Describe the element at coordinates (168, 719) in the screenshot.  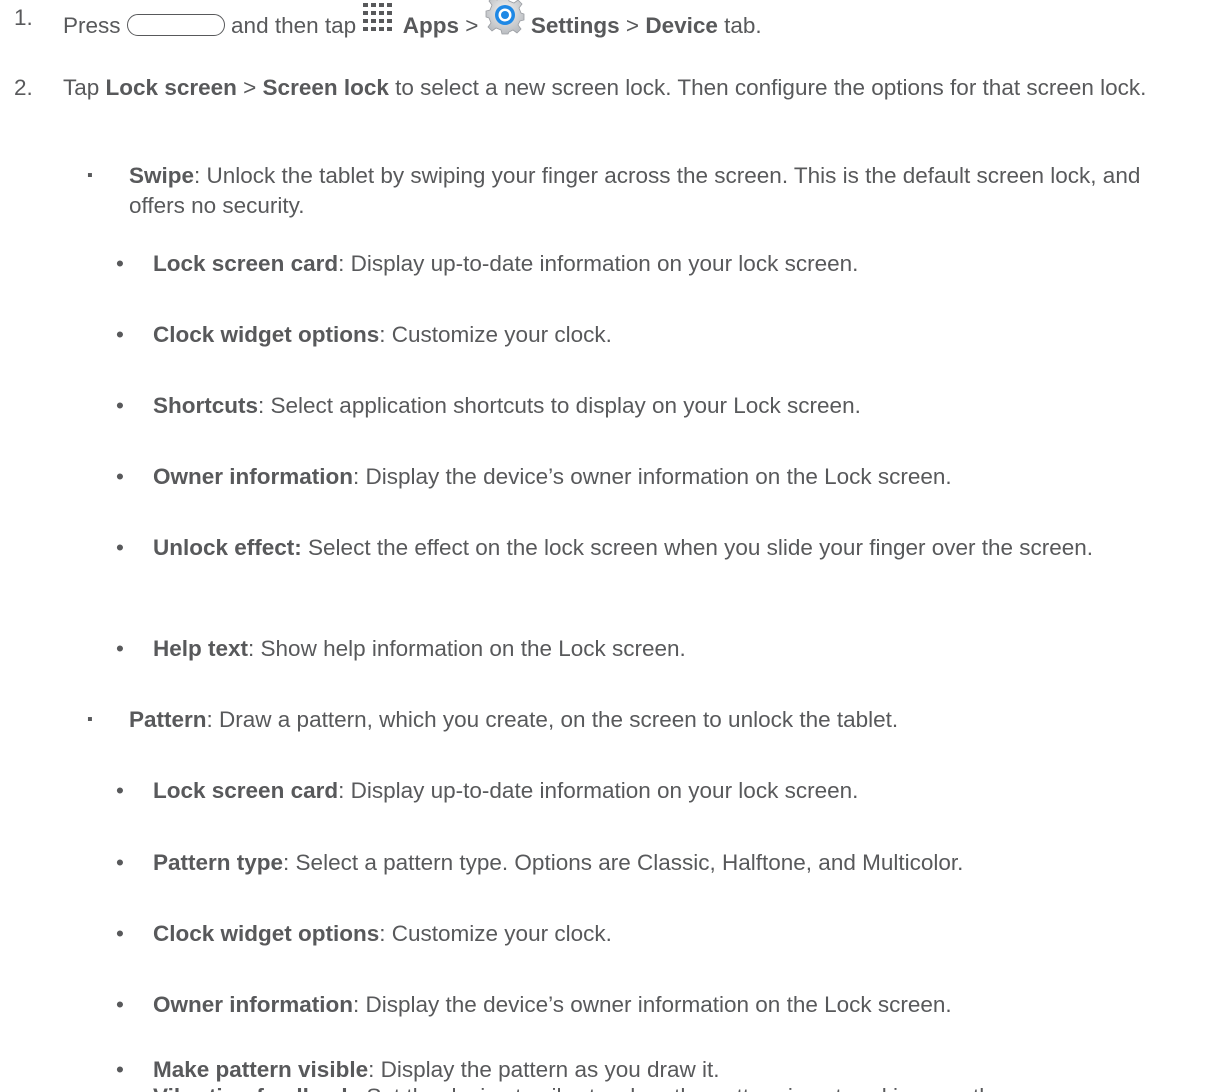
I see `pattern-label: Pattern` at that location.